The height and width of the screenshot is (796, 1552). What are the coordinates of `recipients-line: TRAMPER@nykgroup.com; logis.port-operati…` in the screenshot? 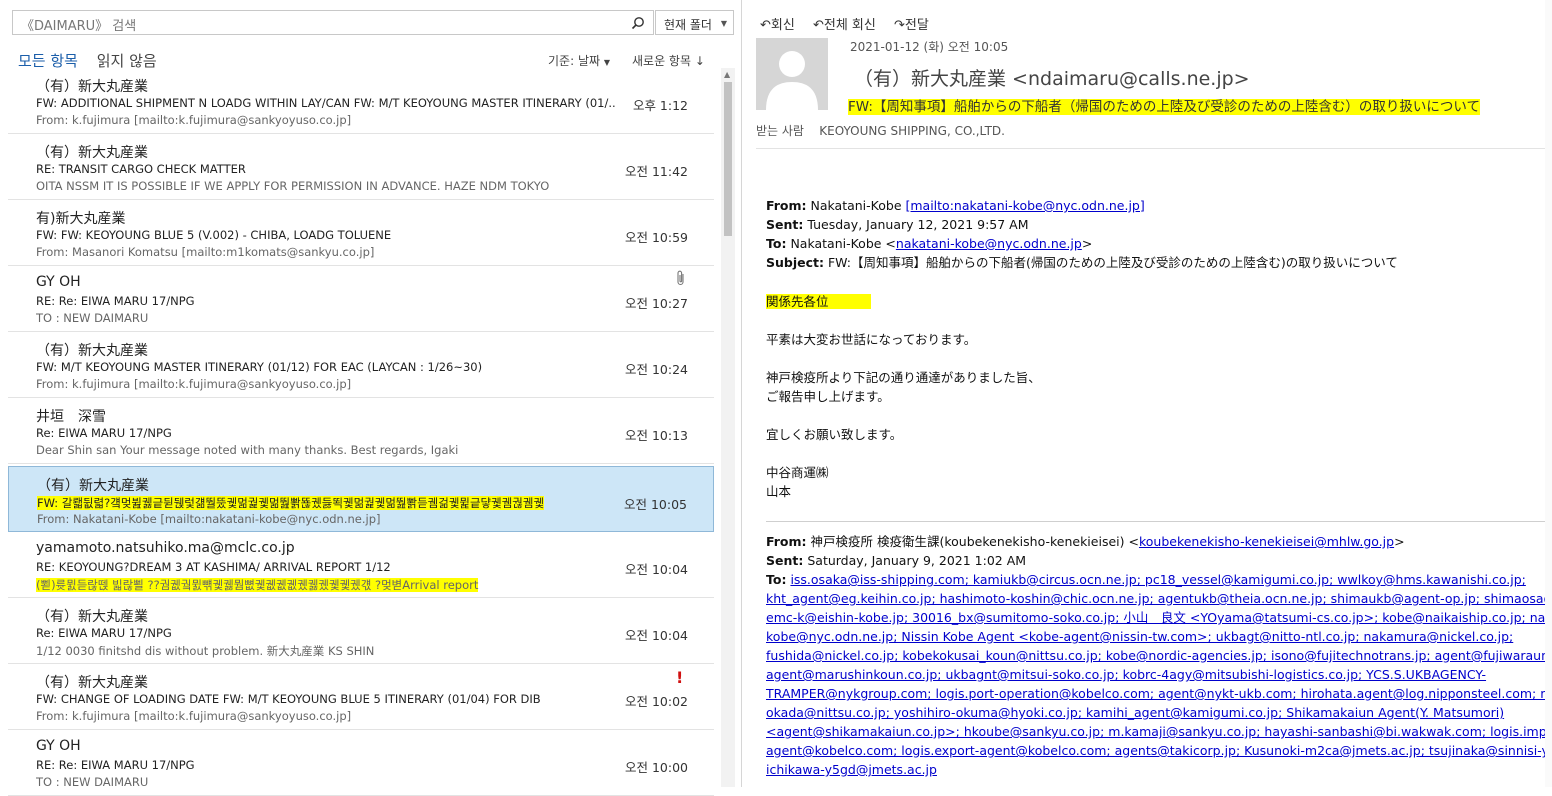 It's located at (1159, 693).